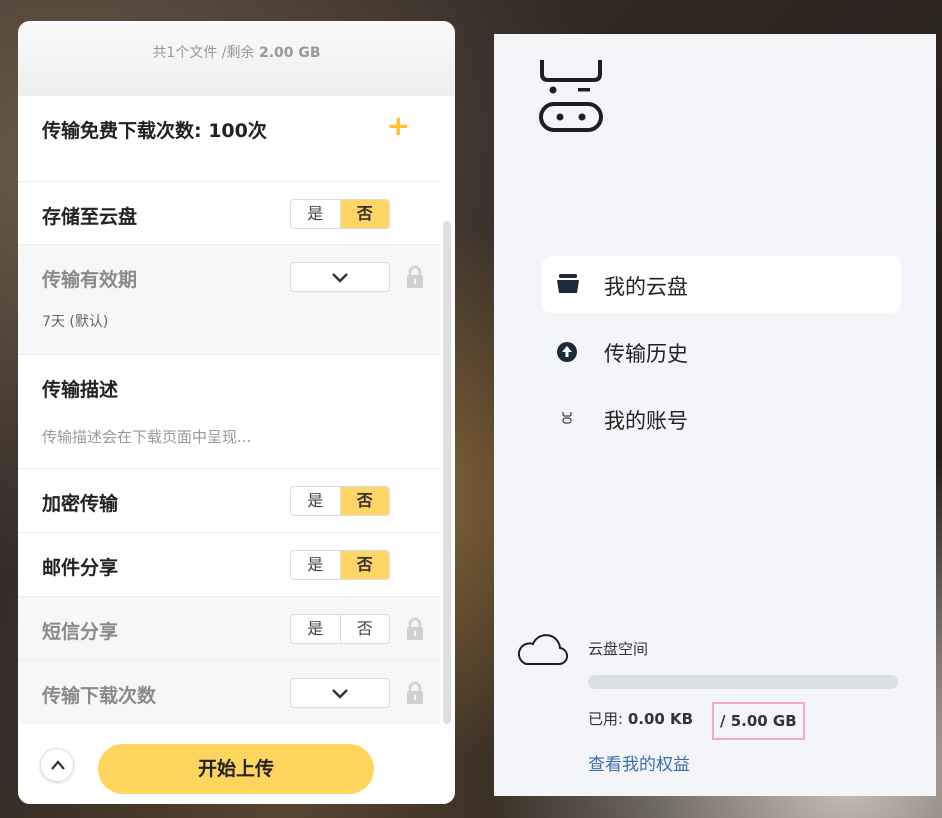 Image resolution: width=942 pixels, height=818 pixels. Describe the element at coordinates (568, 283) in the screenshot. I see `cloud-drive-icon` at that location.